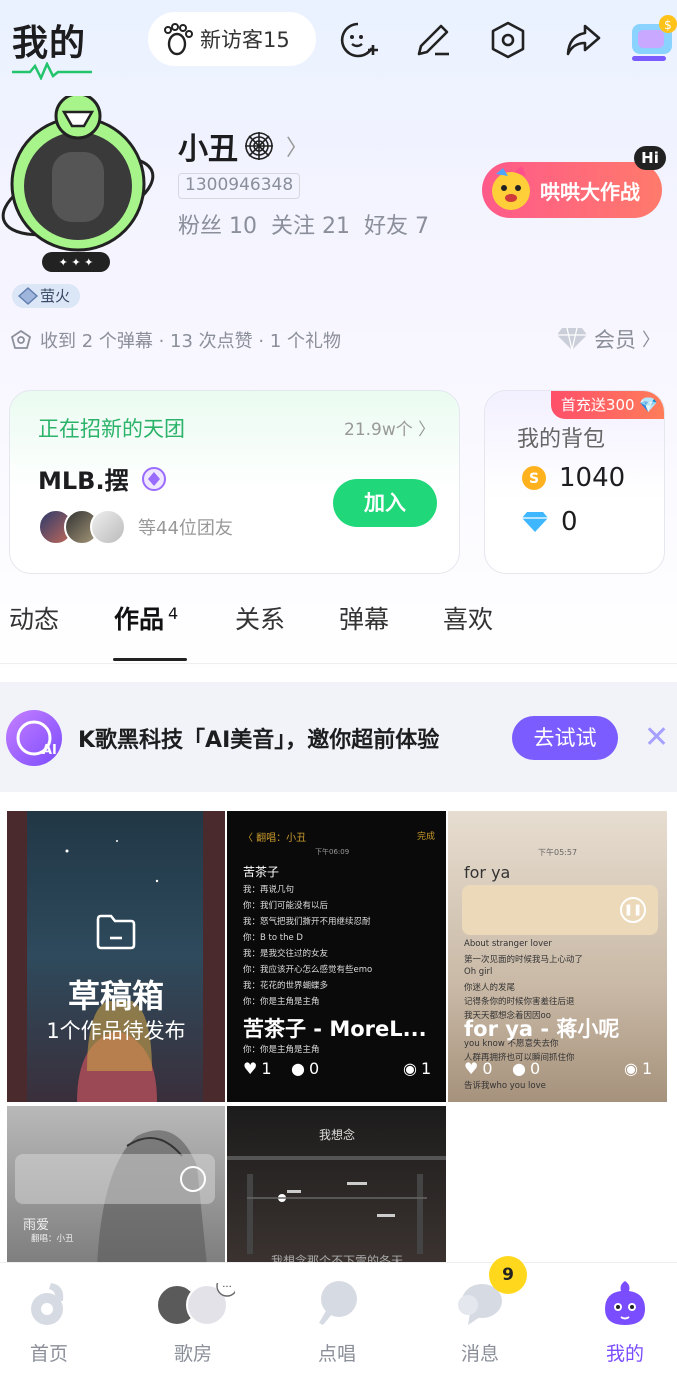 The height and width of the screenshot is (1373, 677). I want to click on level-badge-label: 萤火, so click(55, 296).